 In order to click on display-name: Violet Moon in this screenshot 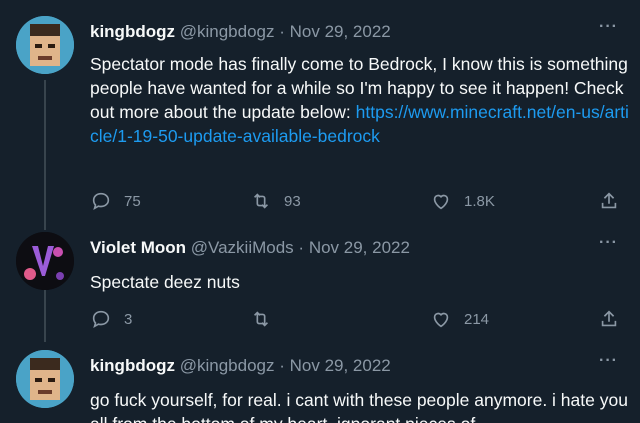, I will do `click(138, 247)`.